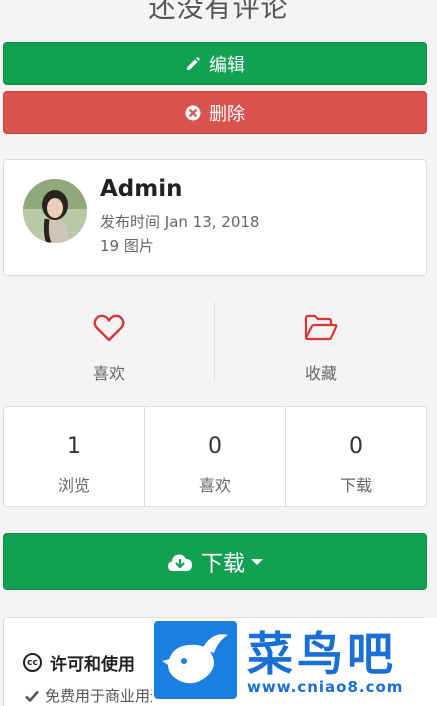 Image resolution: width=437 pixels, height=706 pixels. What do you see at coordinates (180, 222) in the screenshot?
I see `publish-date: 发布时间 Jan 13, 2018` at bounding box center [180, 222].